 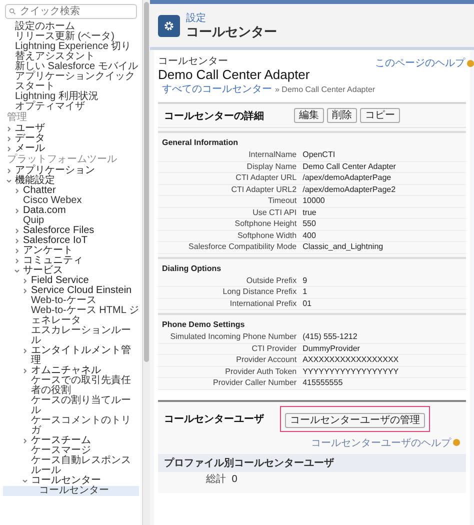 I want to click on field-label: Long Distance Prefix, so click(x=259, y=292).